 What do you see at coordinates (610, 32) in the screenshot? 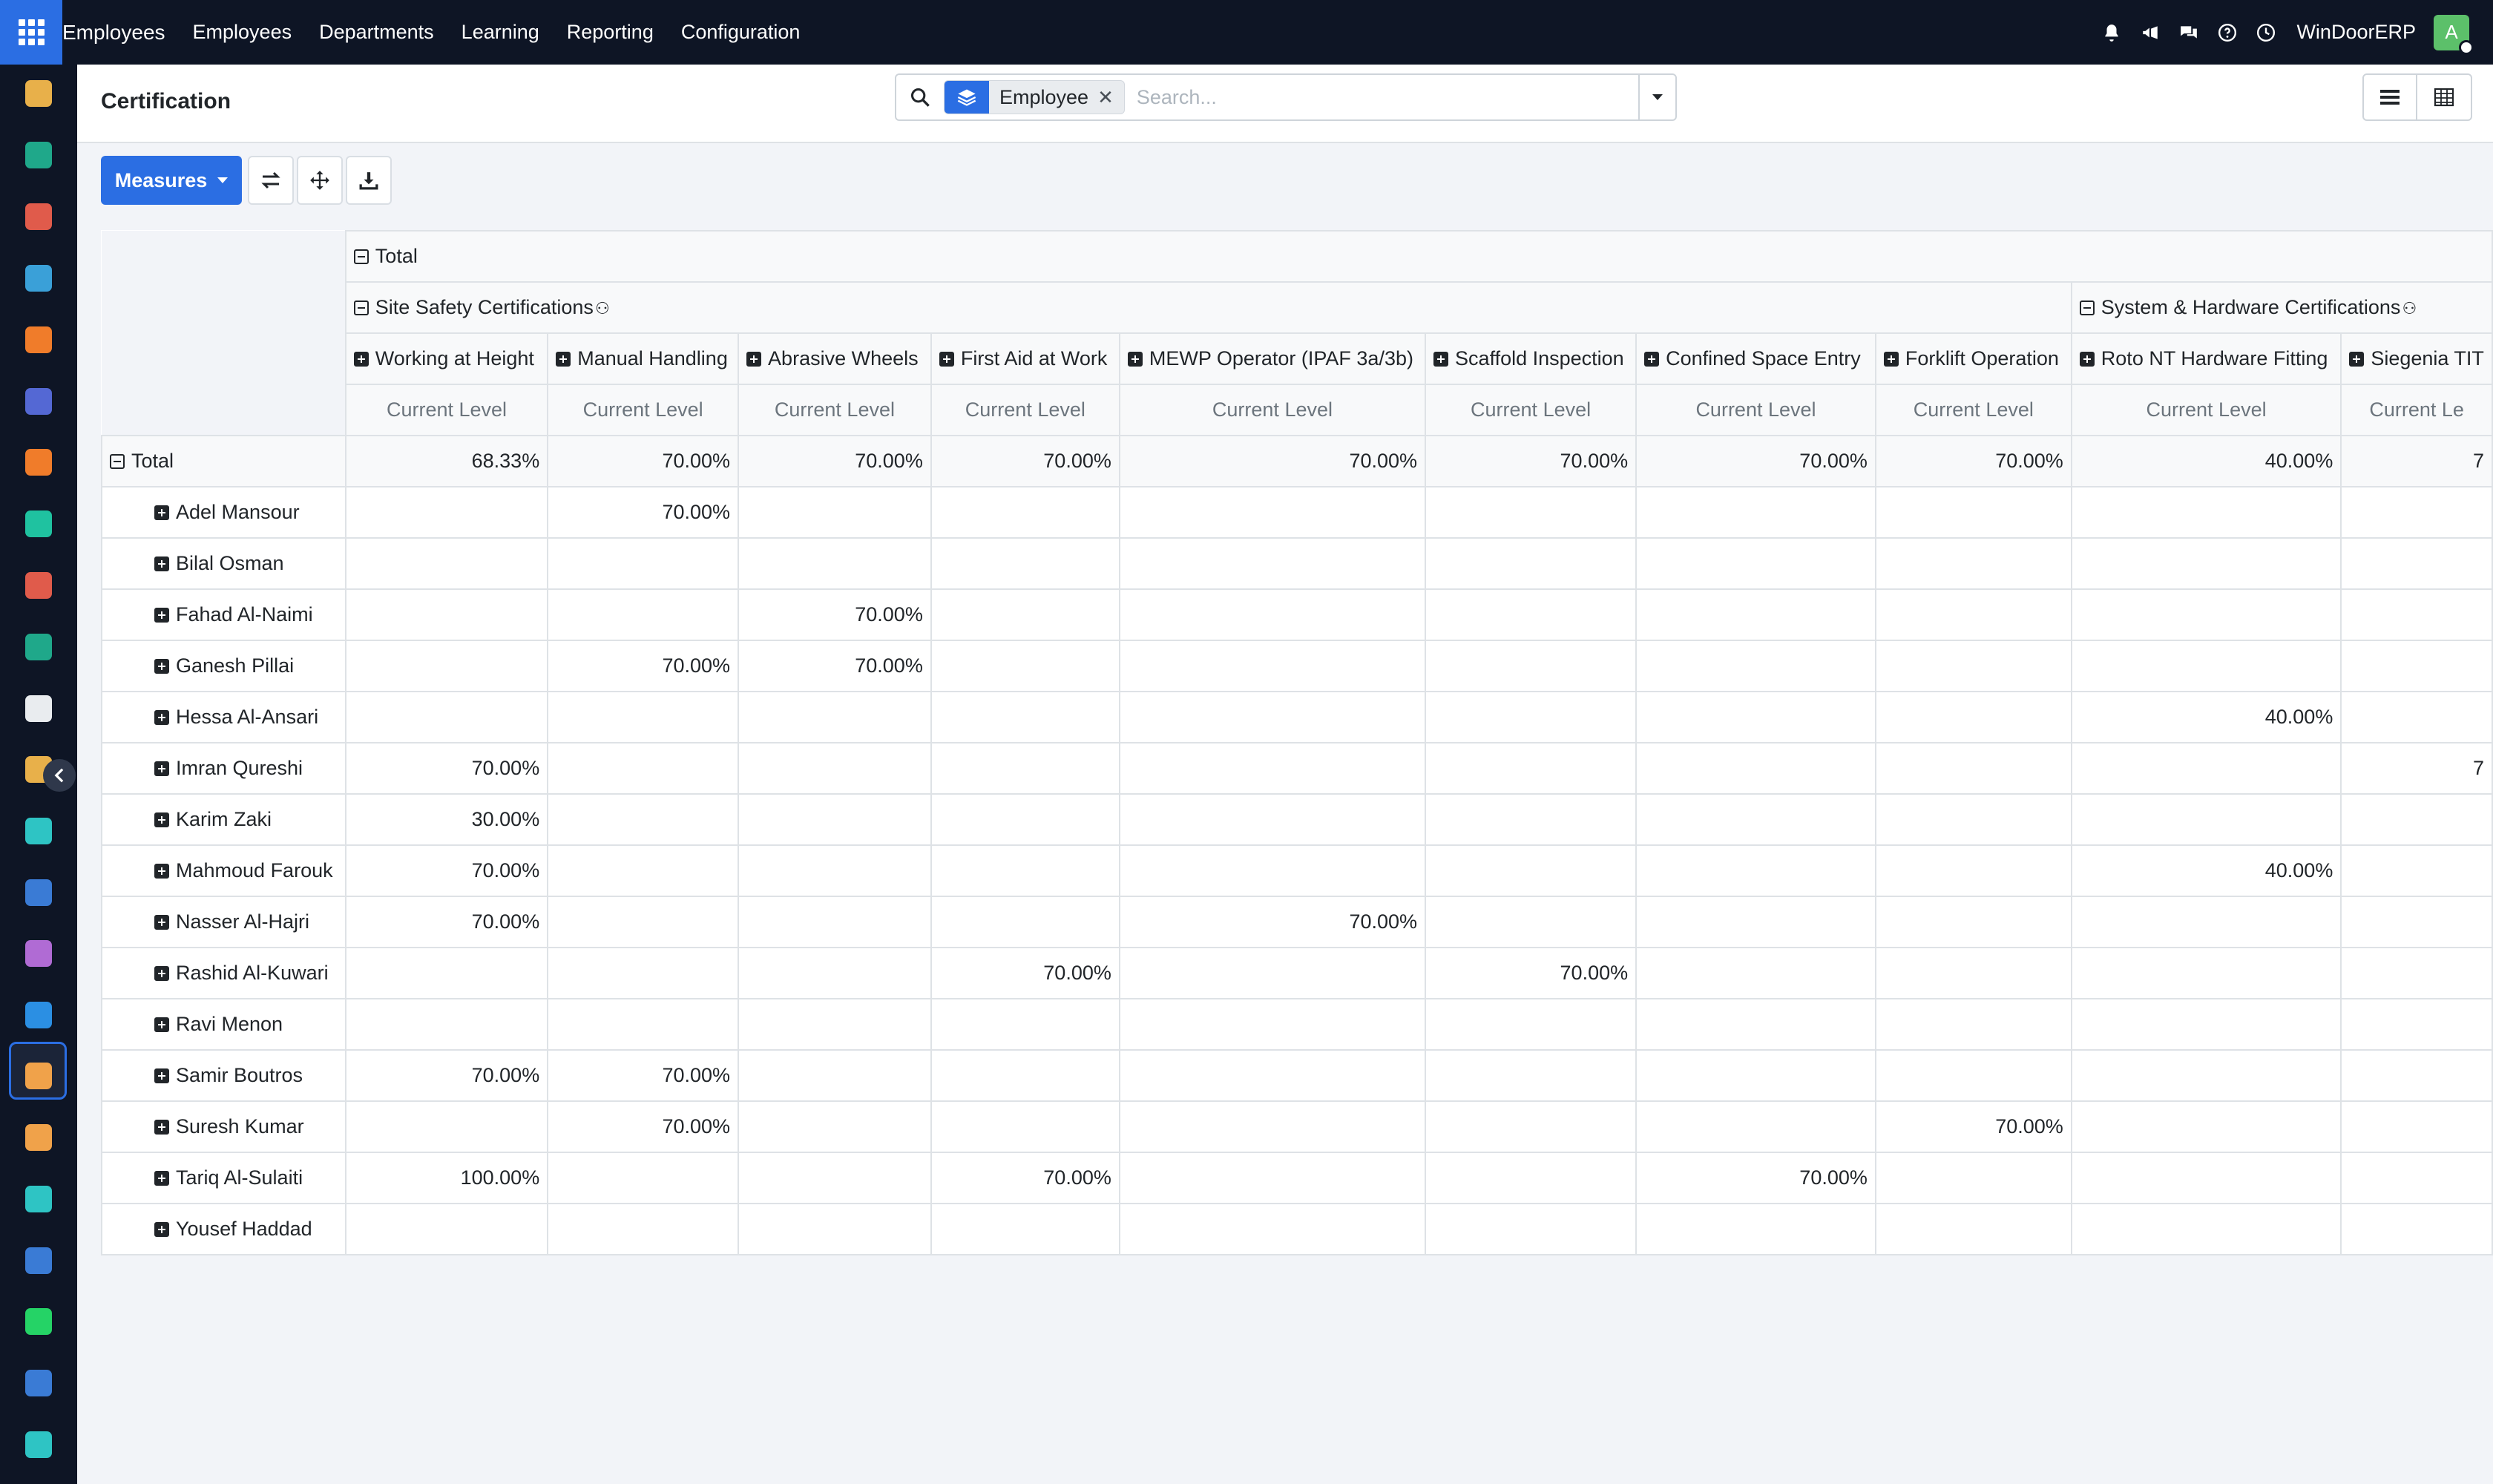
I see `menu-reporting: Reporting` at bounding box center [610, 32].